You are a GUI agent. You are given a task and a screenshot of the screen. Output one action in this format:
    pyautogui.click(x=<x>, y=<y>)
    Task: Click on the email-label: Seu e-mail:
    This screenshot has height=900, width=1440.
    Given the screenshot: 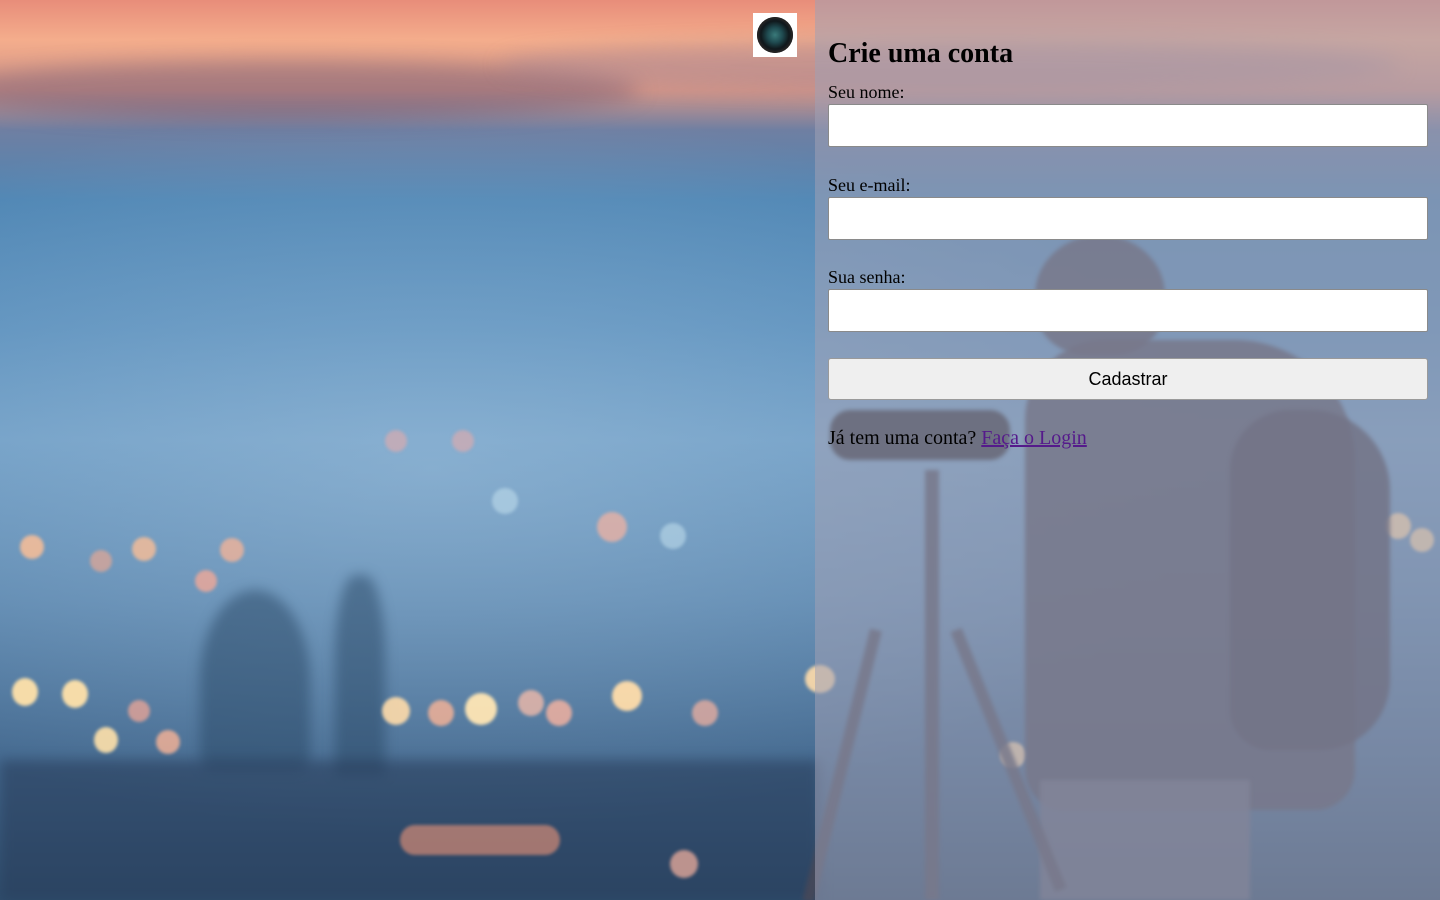 What is the action you would take?
    pyautogui.click(x=869, y=185)
    